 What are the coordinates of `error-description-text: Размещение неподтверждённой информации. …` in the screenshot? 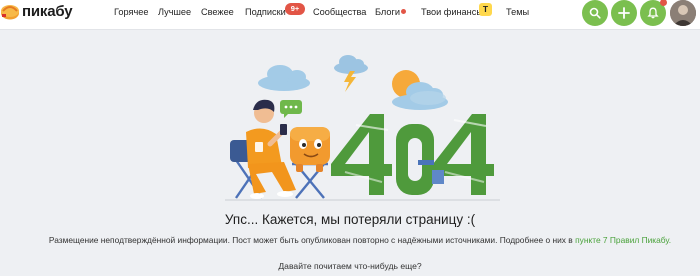 It's located at (312, 240).